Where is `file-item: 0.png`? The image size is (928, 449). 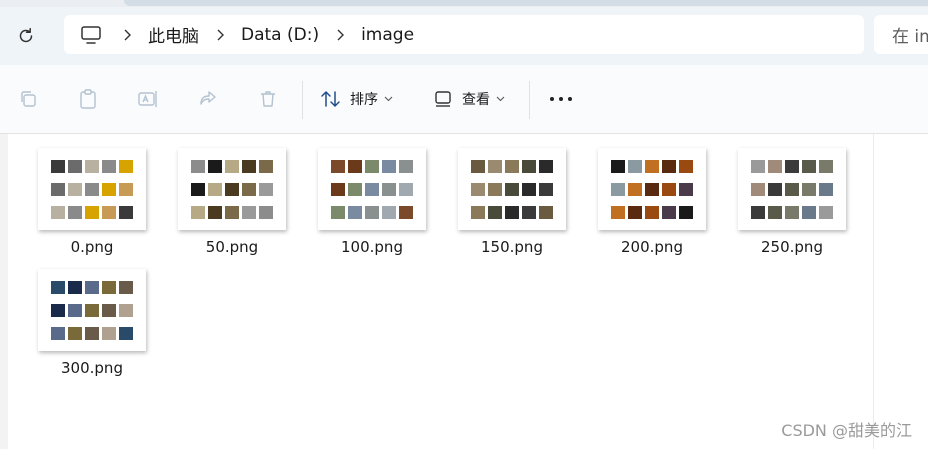
file-item: 0.png is located at coordinates (78, 195).